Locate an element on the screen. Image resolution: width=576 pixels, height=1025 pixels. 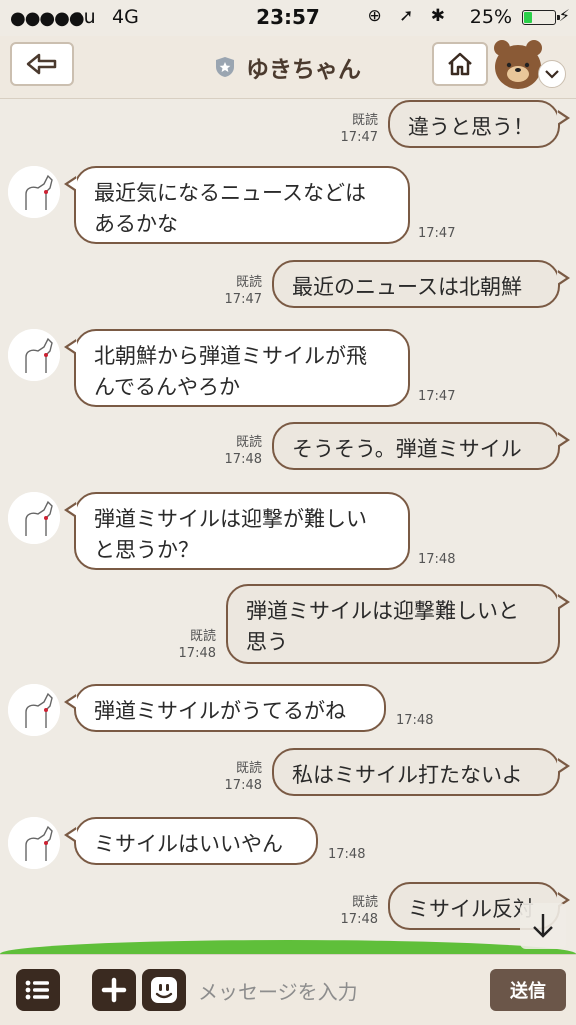
outgoing-message: 最近のニュースは北朝鮮 is located at coordinates (421, 284).